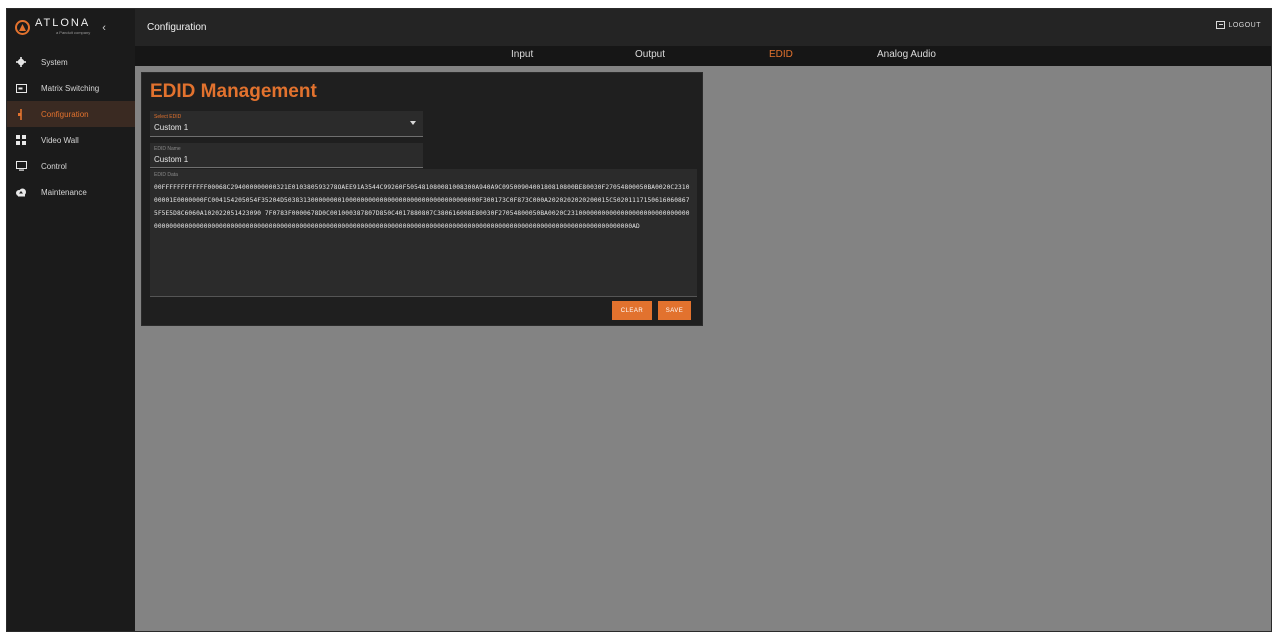 The image size is (1276, 632). What do you see at coordinates (21, 166) in the screenshot?
I see `monitor-icon` at bounding box center [21, 166].